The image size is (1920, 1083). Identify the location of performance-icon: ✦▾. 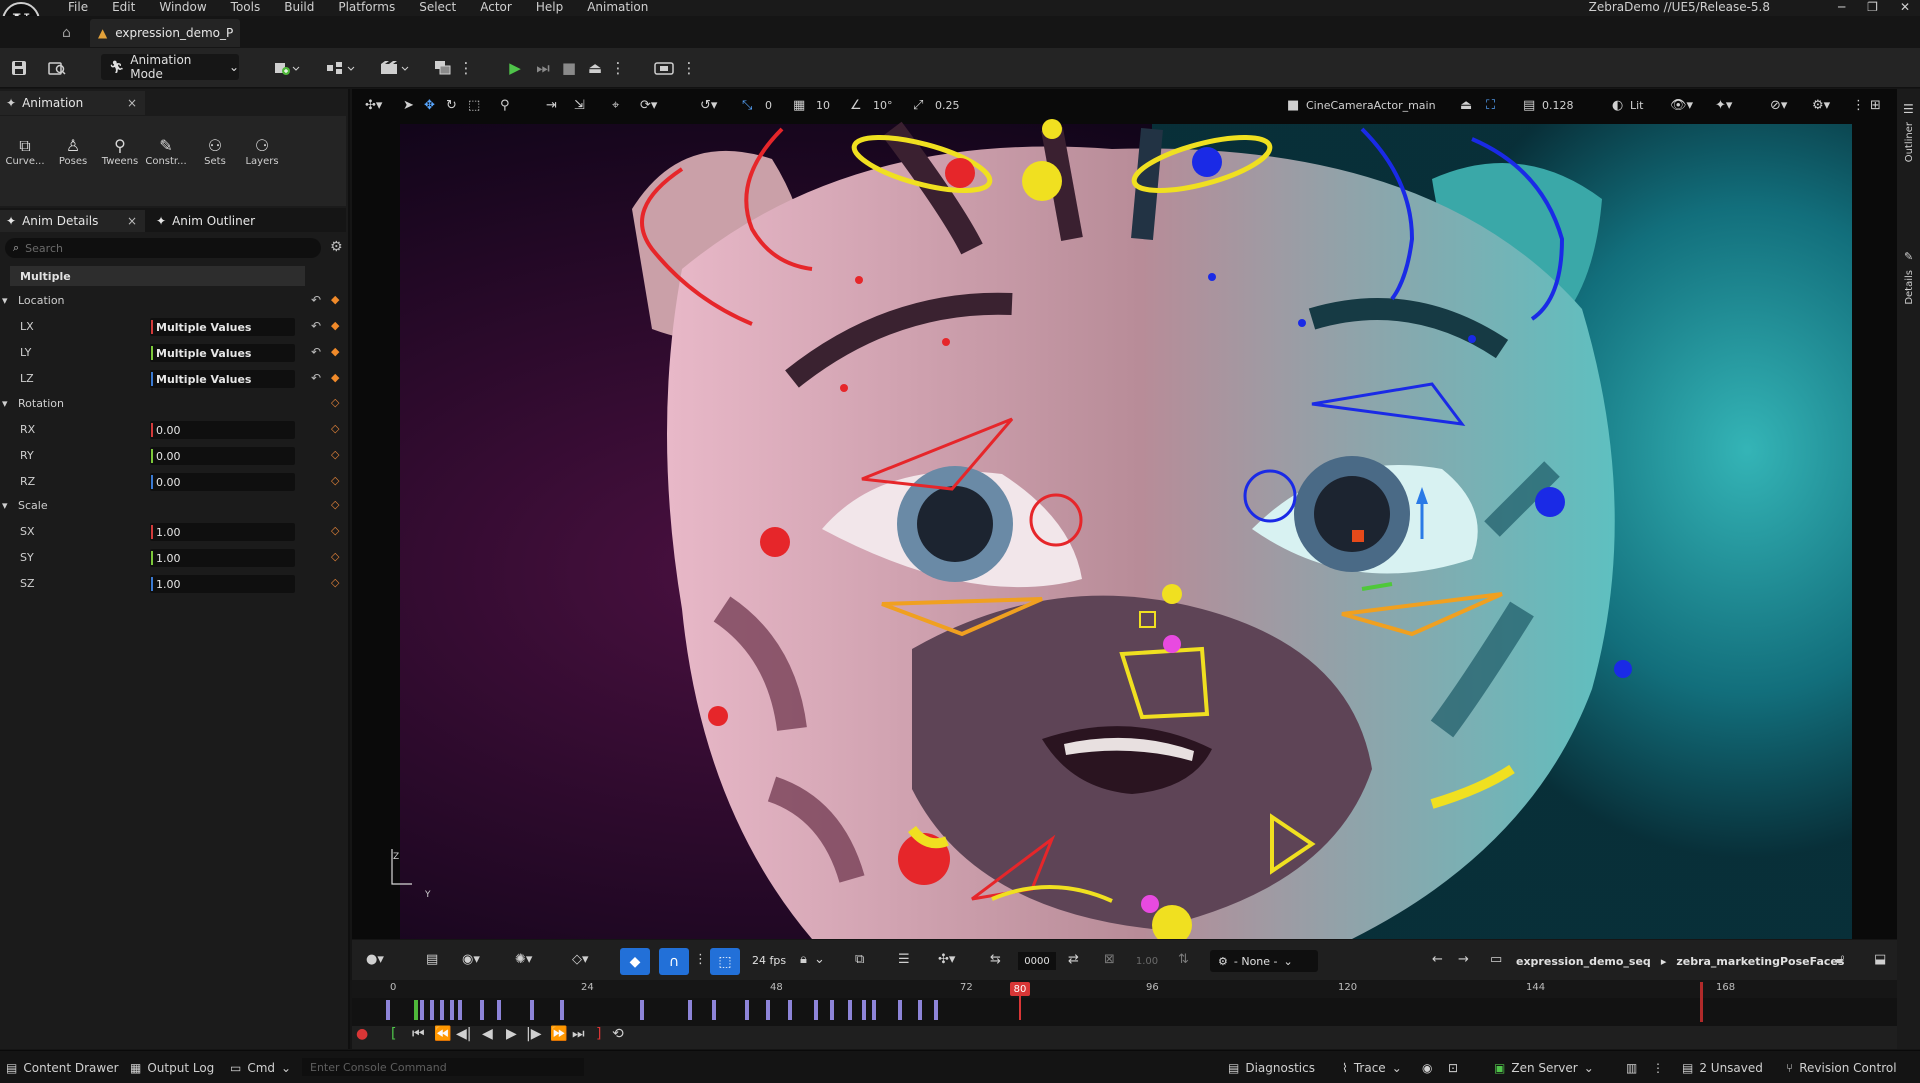
(1723, 105).